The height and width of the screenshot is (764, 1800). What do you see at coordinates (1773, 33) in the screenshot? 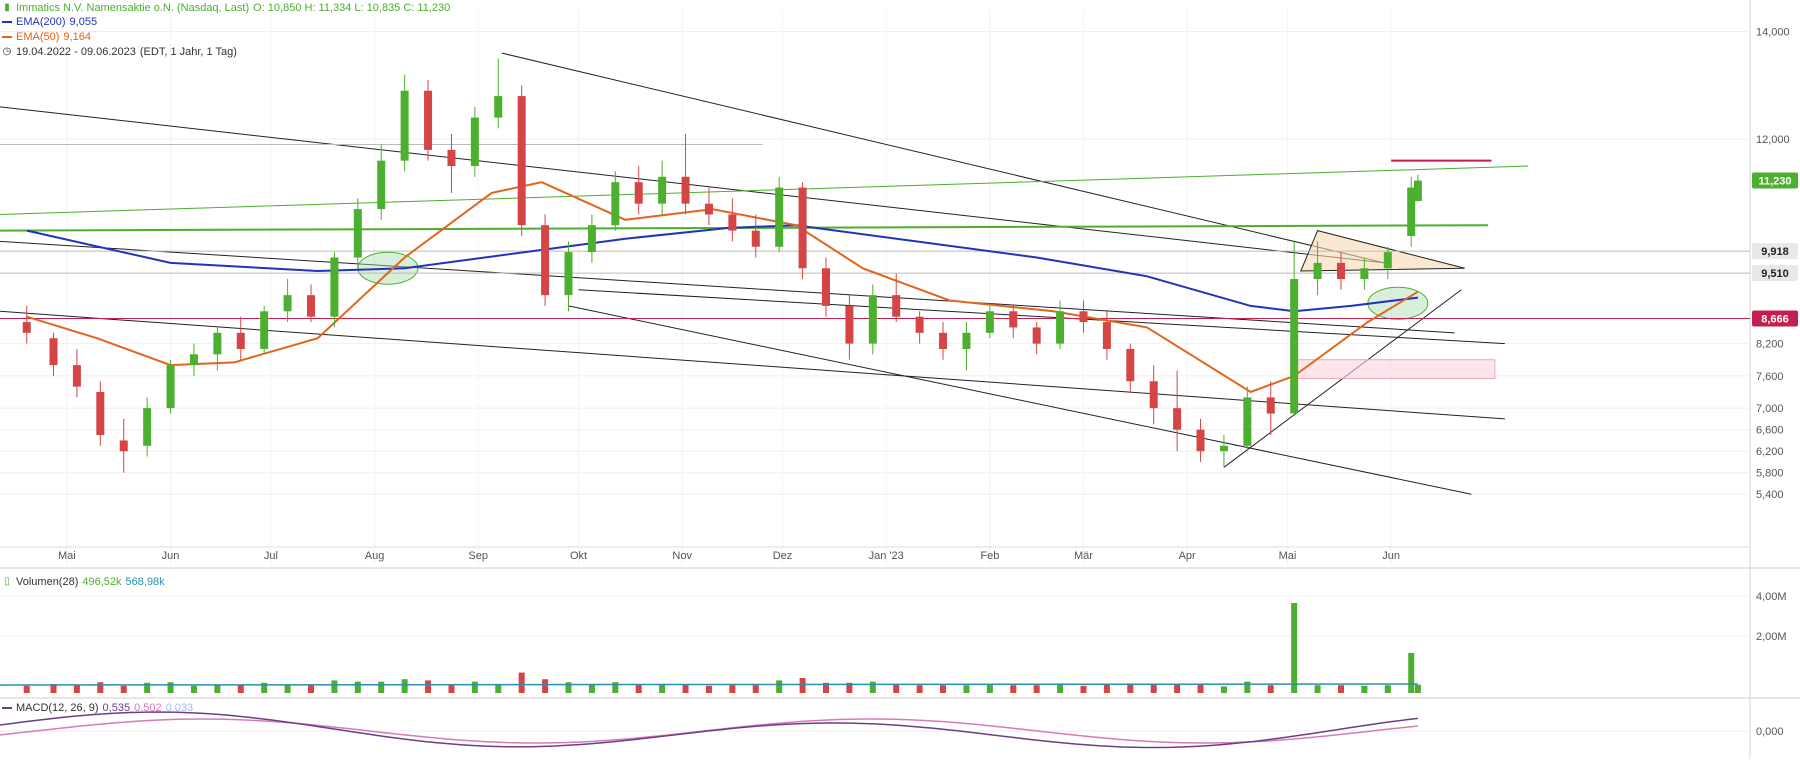
I see `y-tick-label: 14,000` at bounding box center [1773, 33].